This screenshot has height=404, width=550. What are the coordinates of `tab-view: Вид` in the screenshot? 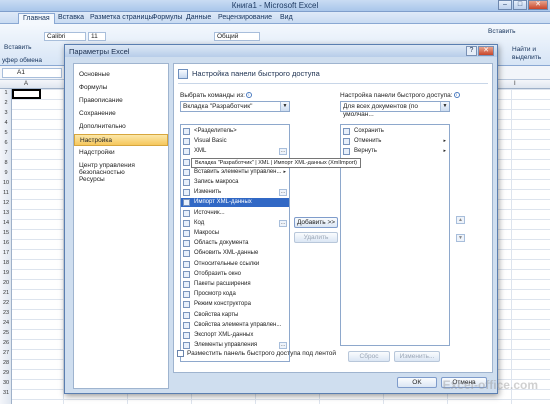 It's located at (286, 18).